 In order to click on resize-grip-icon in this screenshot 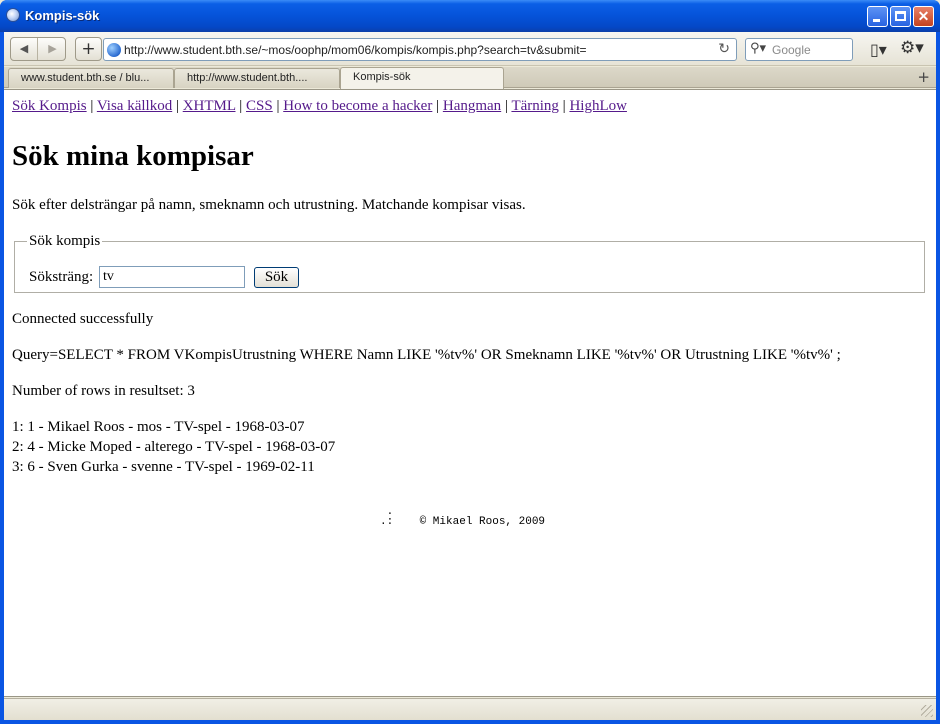, I will do `click(927, 711)`.